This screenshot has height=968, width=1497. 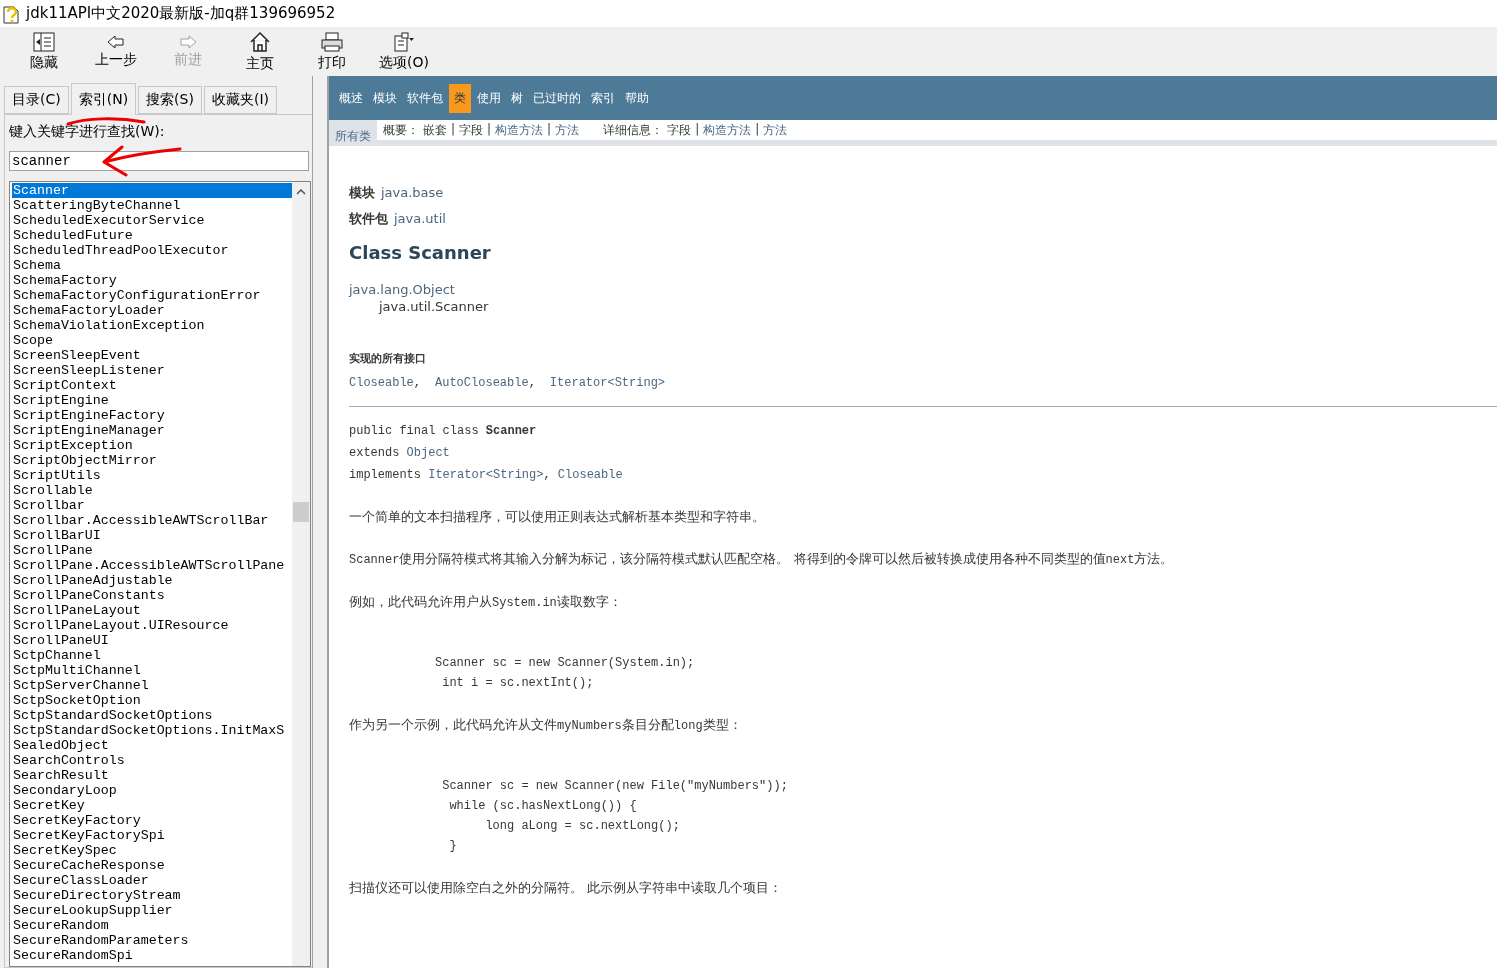 I want to click on index-item: ScrollPaneAdjustable, so click(x=152, y=580).